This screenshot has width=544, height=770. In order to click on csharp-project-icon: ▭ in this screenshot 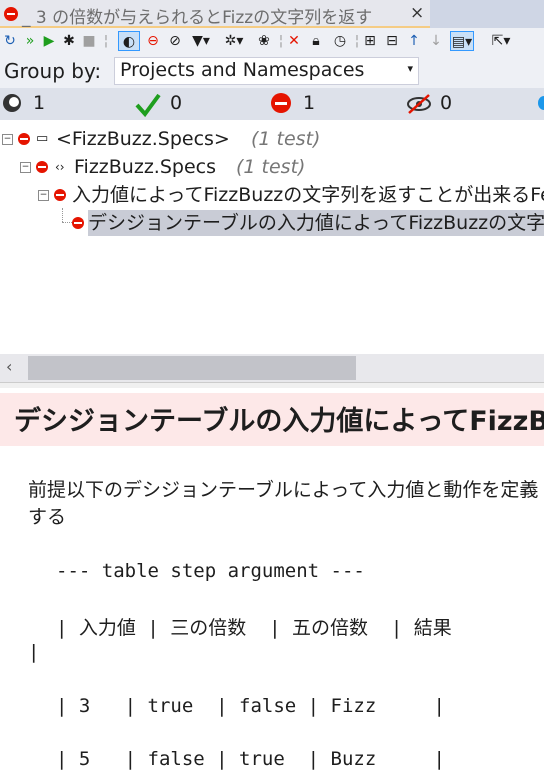, I will do `click(42, 138)`.